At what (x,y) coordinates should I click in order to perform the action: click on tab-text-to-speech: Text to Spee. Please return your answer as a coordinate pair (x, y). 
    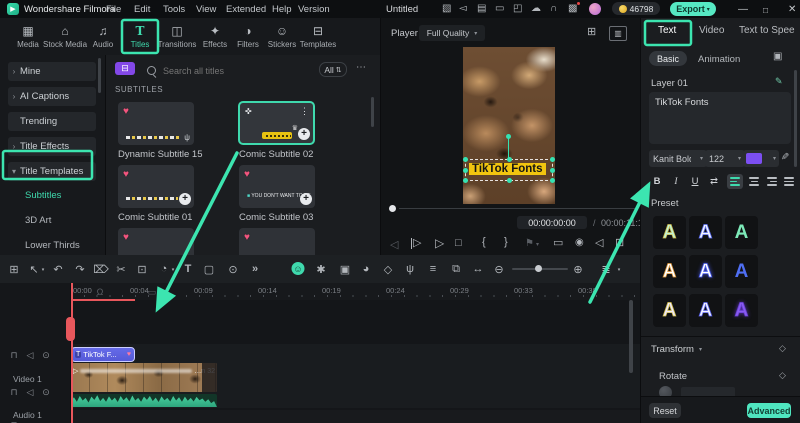
    Looking at the image, I should click on (769, 30).